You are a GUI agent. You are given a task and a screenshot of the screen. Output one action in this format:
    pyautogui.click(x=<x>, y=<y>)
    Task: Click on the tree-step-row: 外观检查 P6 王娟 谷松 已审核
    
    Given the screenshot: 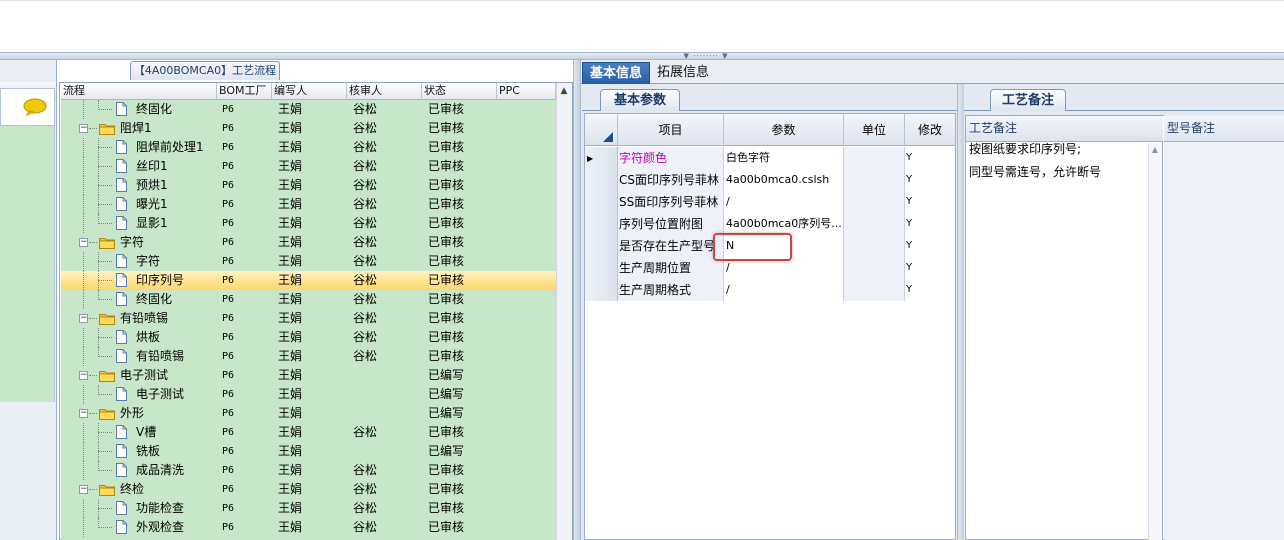 What is the action you would take?
    pyautogui.click(x=308, y=527)
    